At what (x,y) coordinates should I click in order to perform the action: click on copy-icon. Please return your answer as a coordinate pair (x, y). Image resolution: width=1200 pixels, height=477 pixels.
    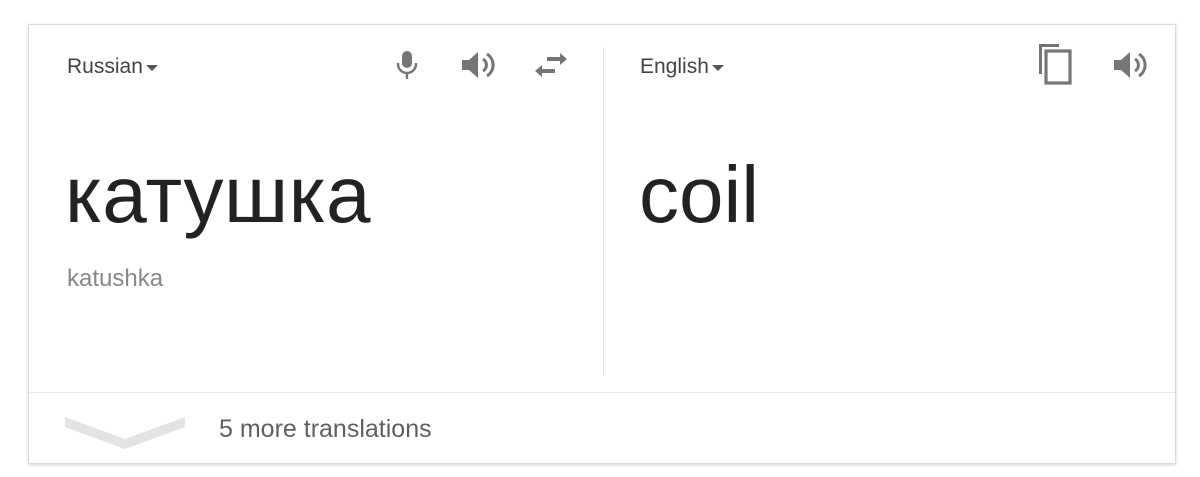
    Looking at the image, I should click on (1055, 63).